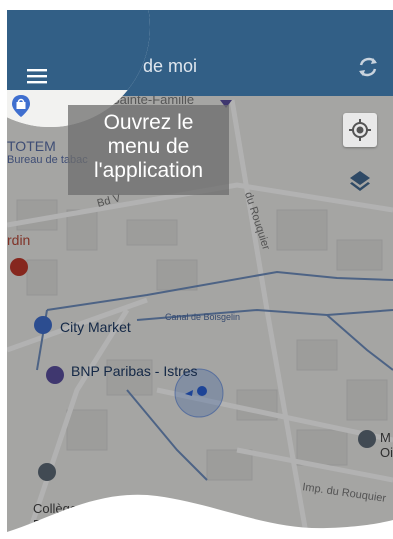 The height and width of the screenshot is (539, 393). Describe the element at coordinates (368, 67) in the screenshot. I see `refresh-icon` at that location.